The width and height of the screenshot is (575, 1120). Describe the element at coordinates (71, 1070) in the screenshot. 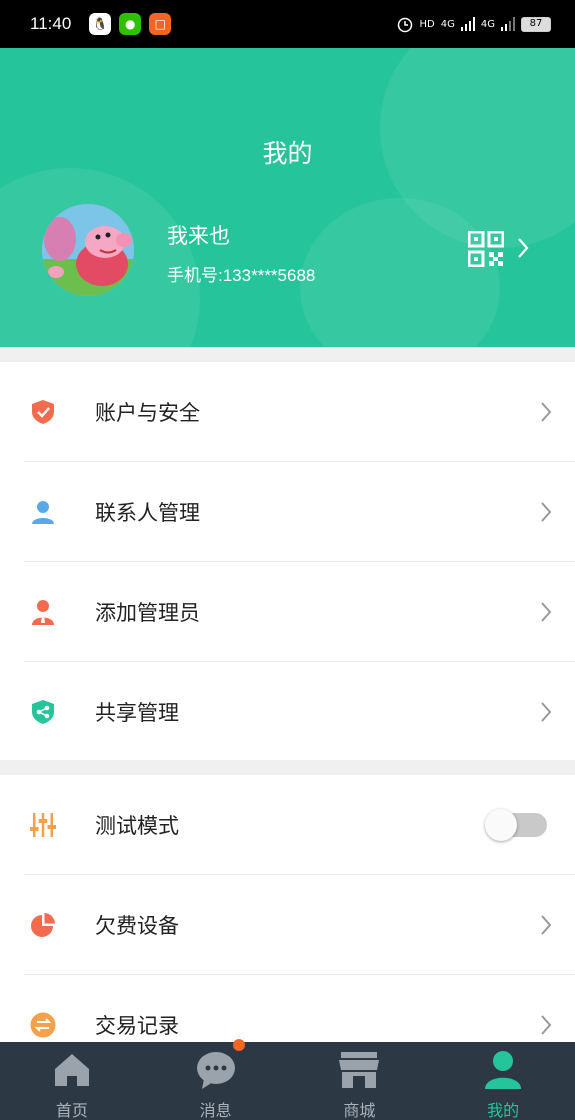

I see `home-icon` at that location.